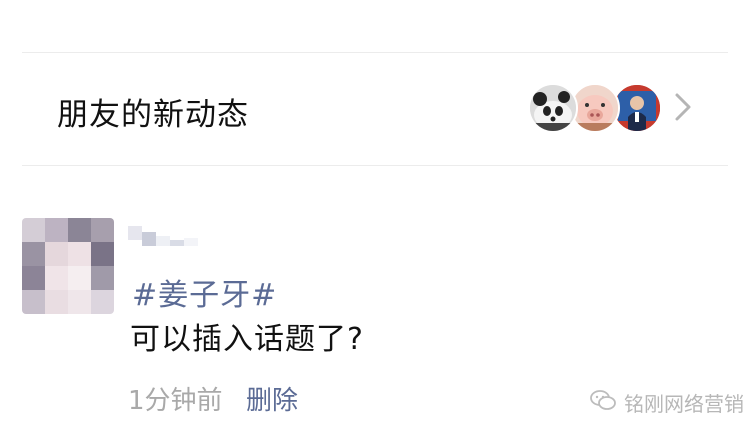 The height and width of the screenshot is (432, 750). Describe the element at coordinates (153, 115) in the screenshot. I see `friends-updates-title: 朋友的新动态` at that location.